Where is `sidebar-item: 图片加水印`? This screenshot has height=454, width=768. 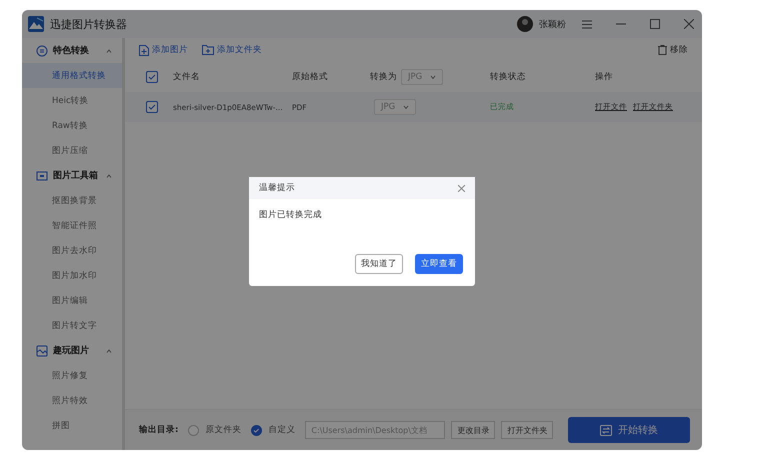 sidebar-item: 图片加水印 is located at coordinates (72, 275).